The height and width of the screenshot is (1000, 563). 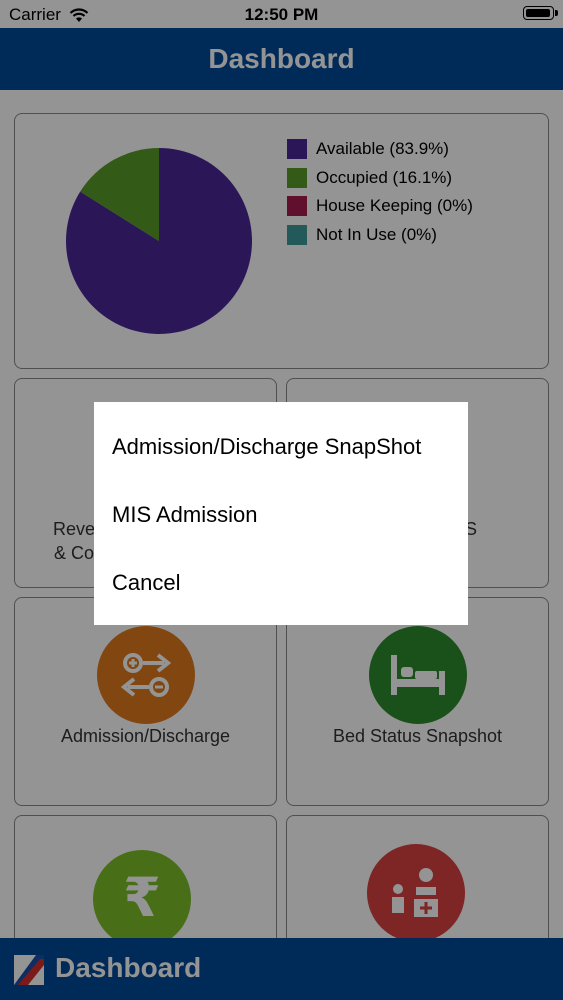 I want to click on mis-admission-option: MIS Admission, so click(x=185, y=515).